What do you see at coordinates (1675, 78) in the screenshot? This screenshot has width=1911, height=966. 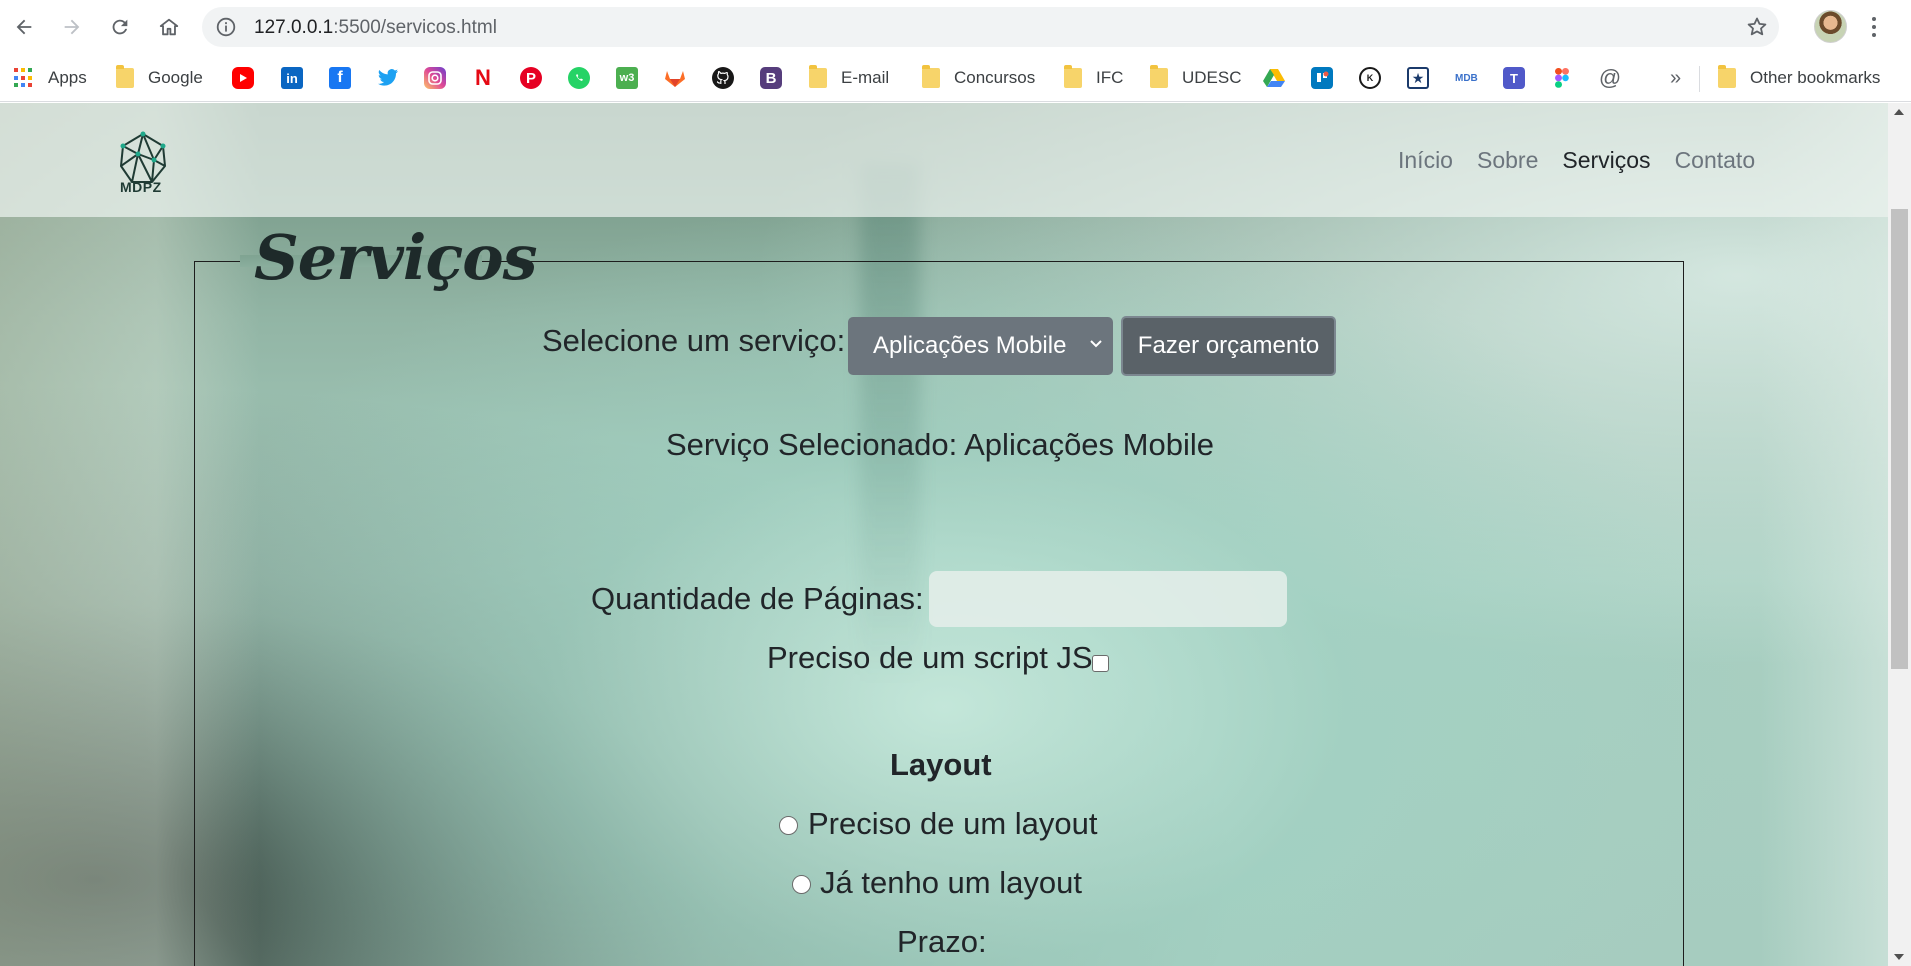 I see `bookmarks-overflow-button: »` at bounding box center [1675, 78].